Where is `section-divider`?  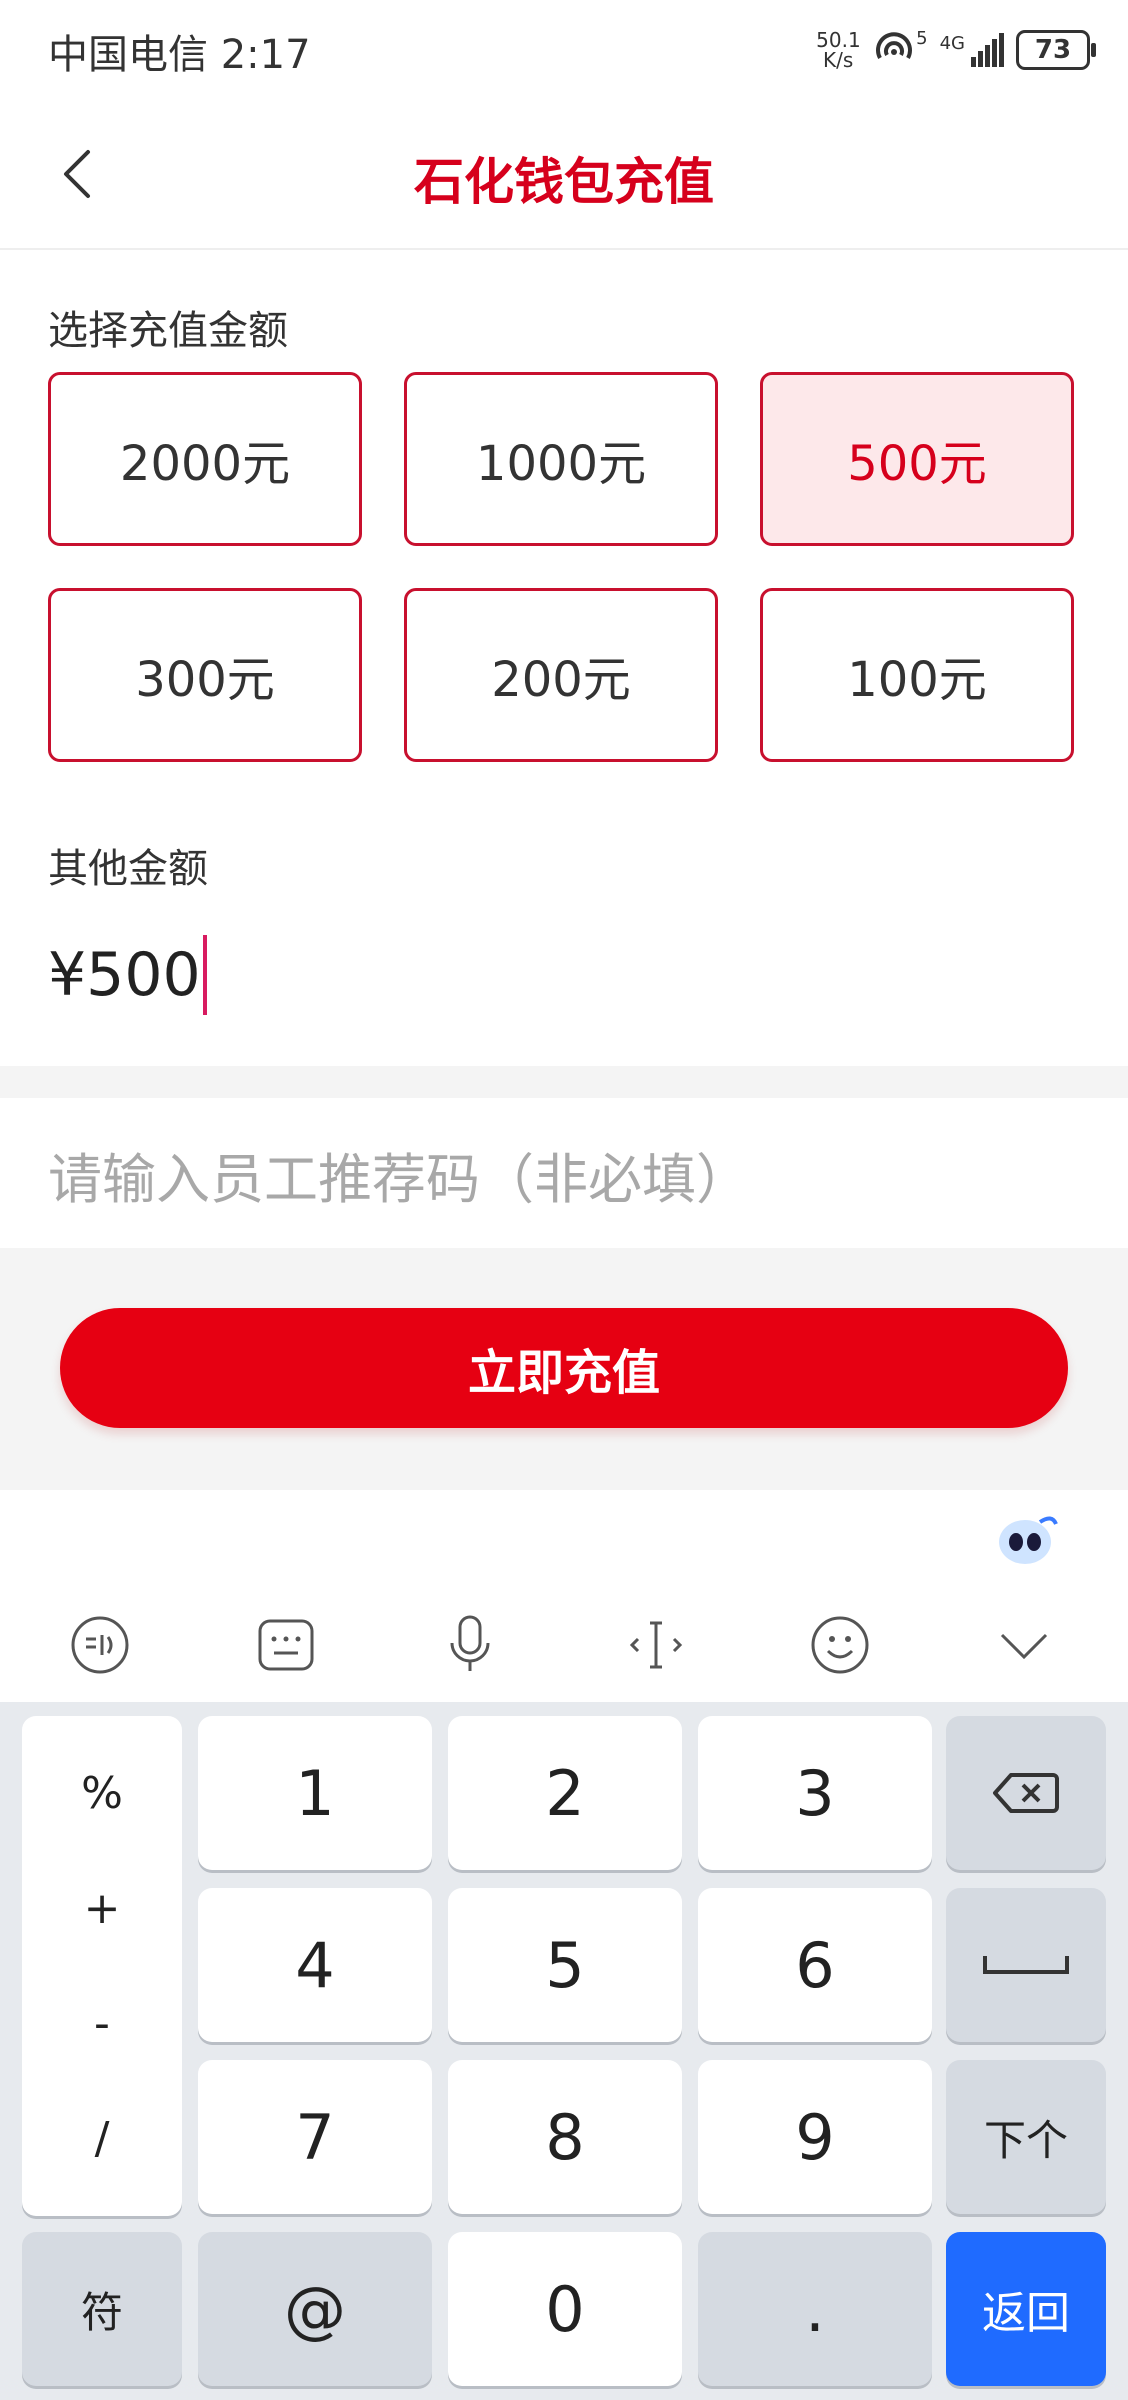
section-divider is located at coordinates (564, 1082).